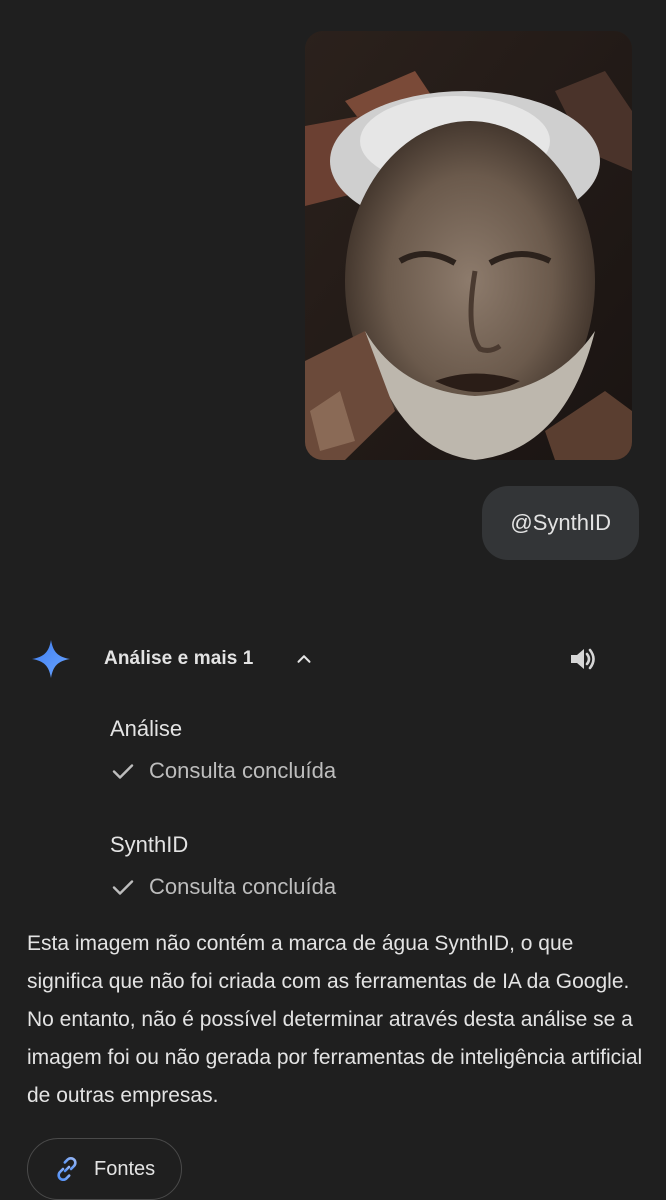  What do you see at coordinates (335, 659) in the screenshot?
I see `response-header: Análise e mais 1` at bounding box center [335, 659].